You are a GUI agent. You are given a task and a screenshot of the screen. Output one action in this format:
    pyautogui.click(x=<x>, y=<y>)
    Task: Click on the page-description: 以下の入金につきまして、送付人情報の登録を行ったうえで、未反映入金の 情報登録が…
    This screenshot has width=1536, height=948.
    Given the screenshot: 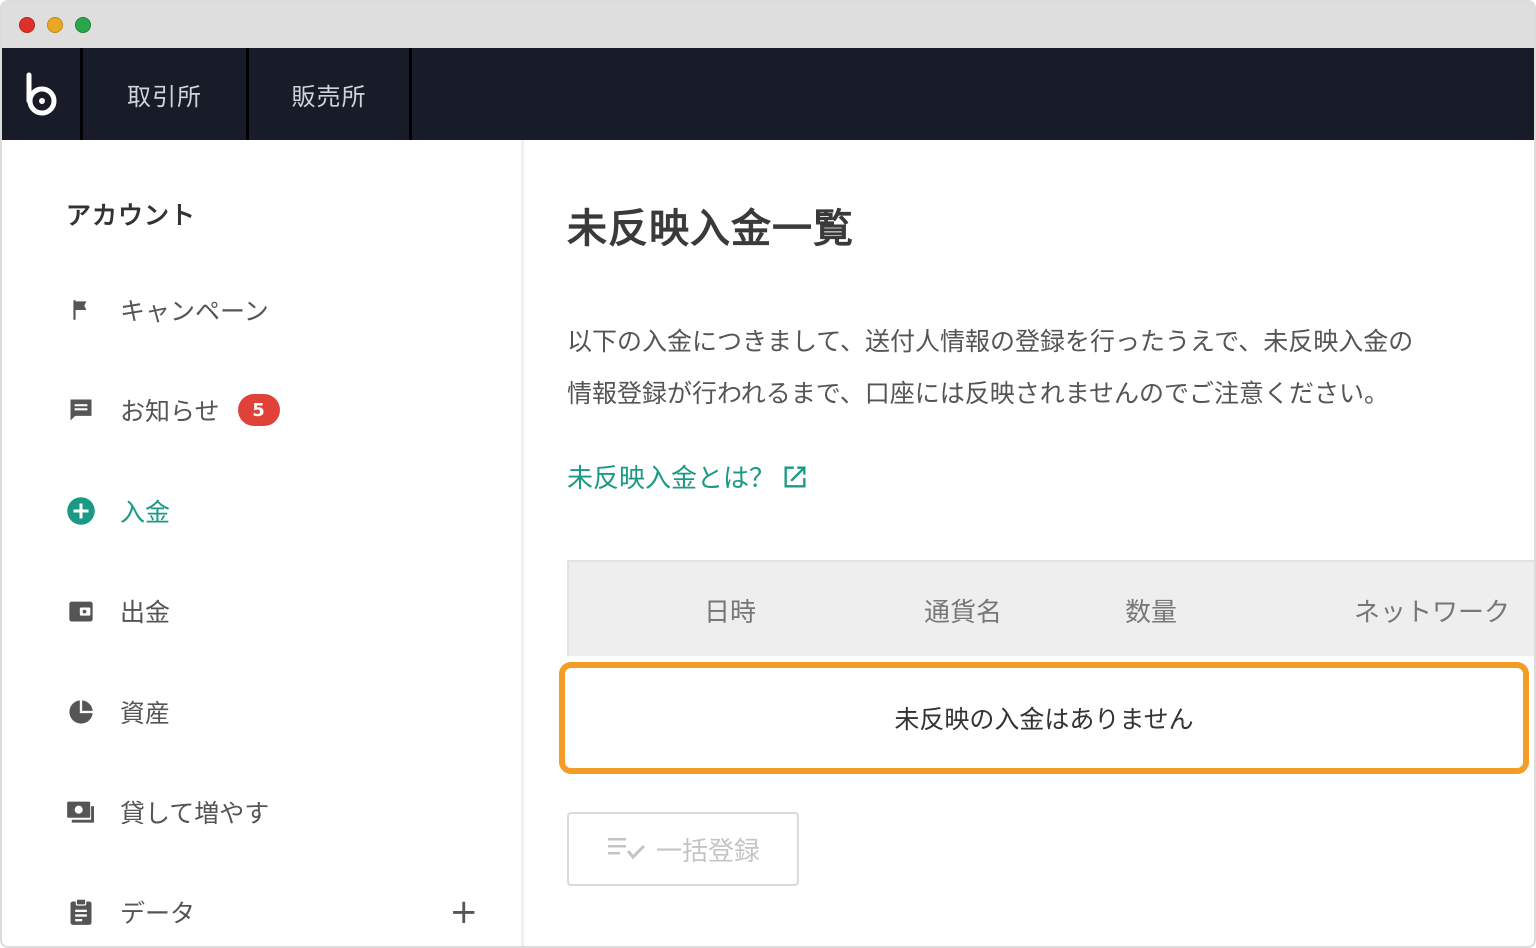 What is the action you would take?
    pyautogui.click(x=990, y=368)
    